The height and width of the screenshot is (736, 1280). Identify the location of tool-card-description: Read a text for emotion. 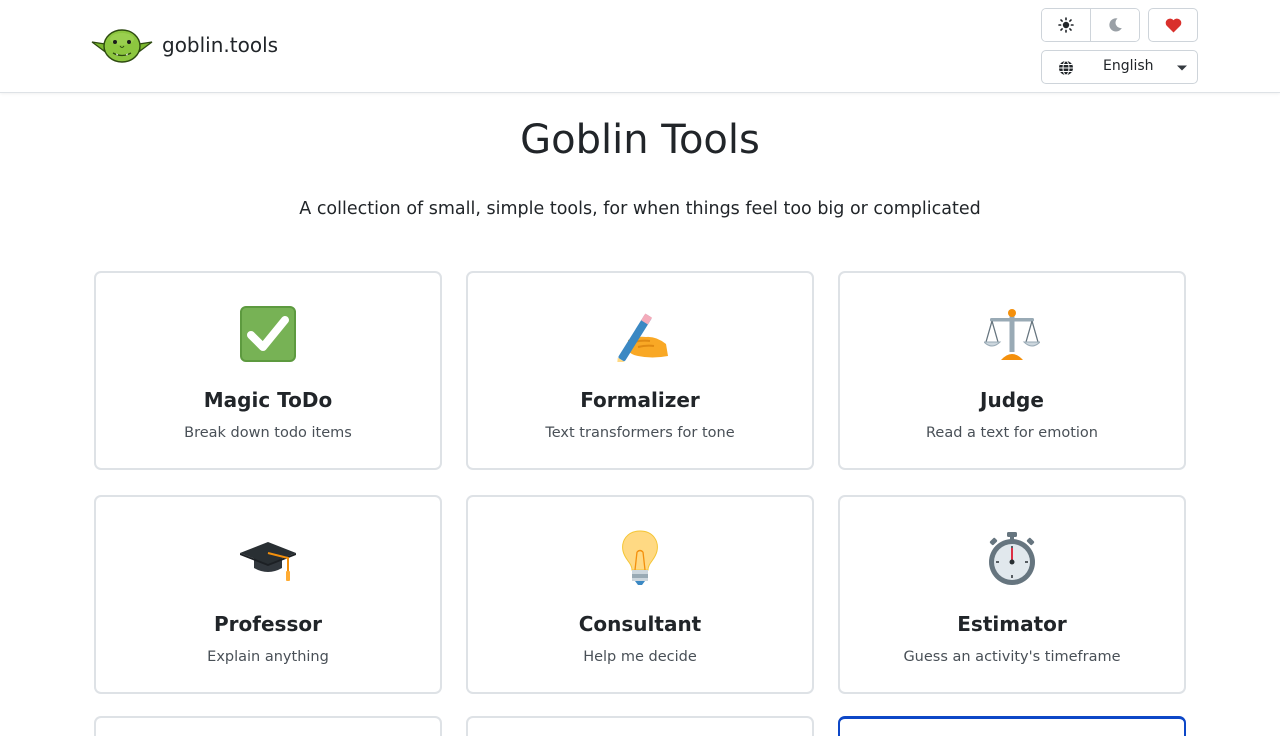
(1011, 433).